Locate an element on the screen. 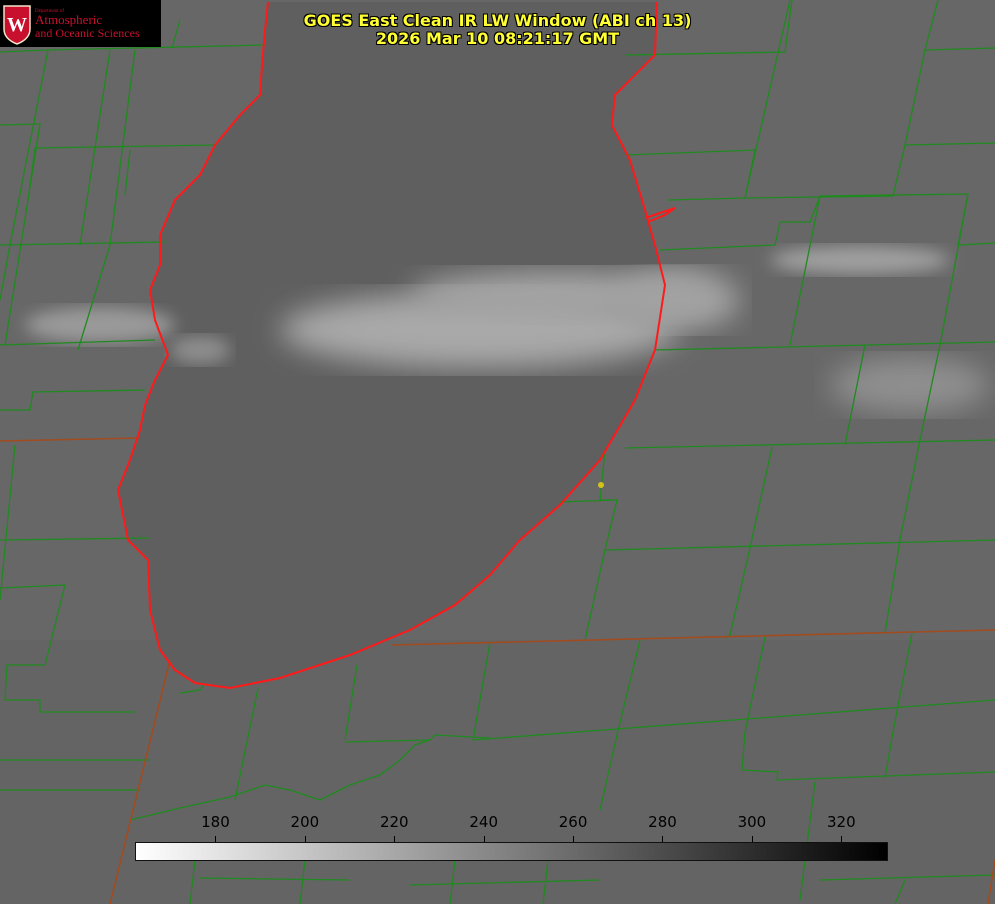 Image resolution: width=995 pixels, height=904 pixels. colorbar-tick-label: 240 is located at coordinates (483, 822).